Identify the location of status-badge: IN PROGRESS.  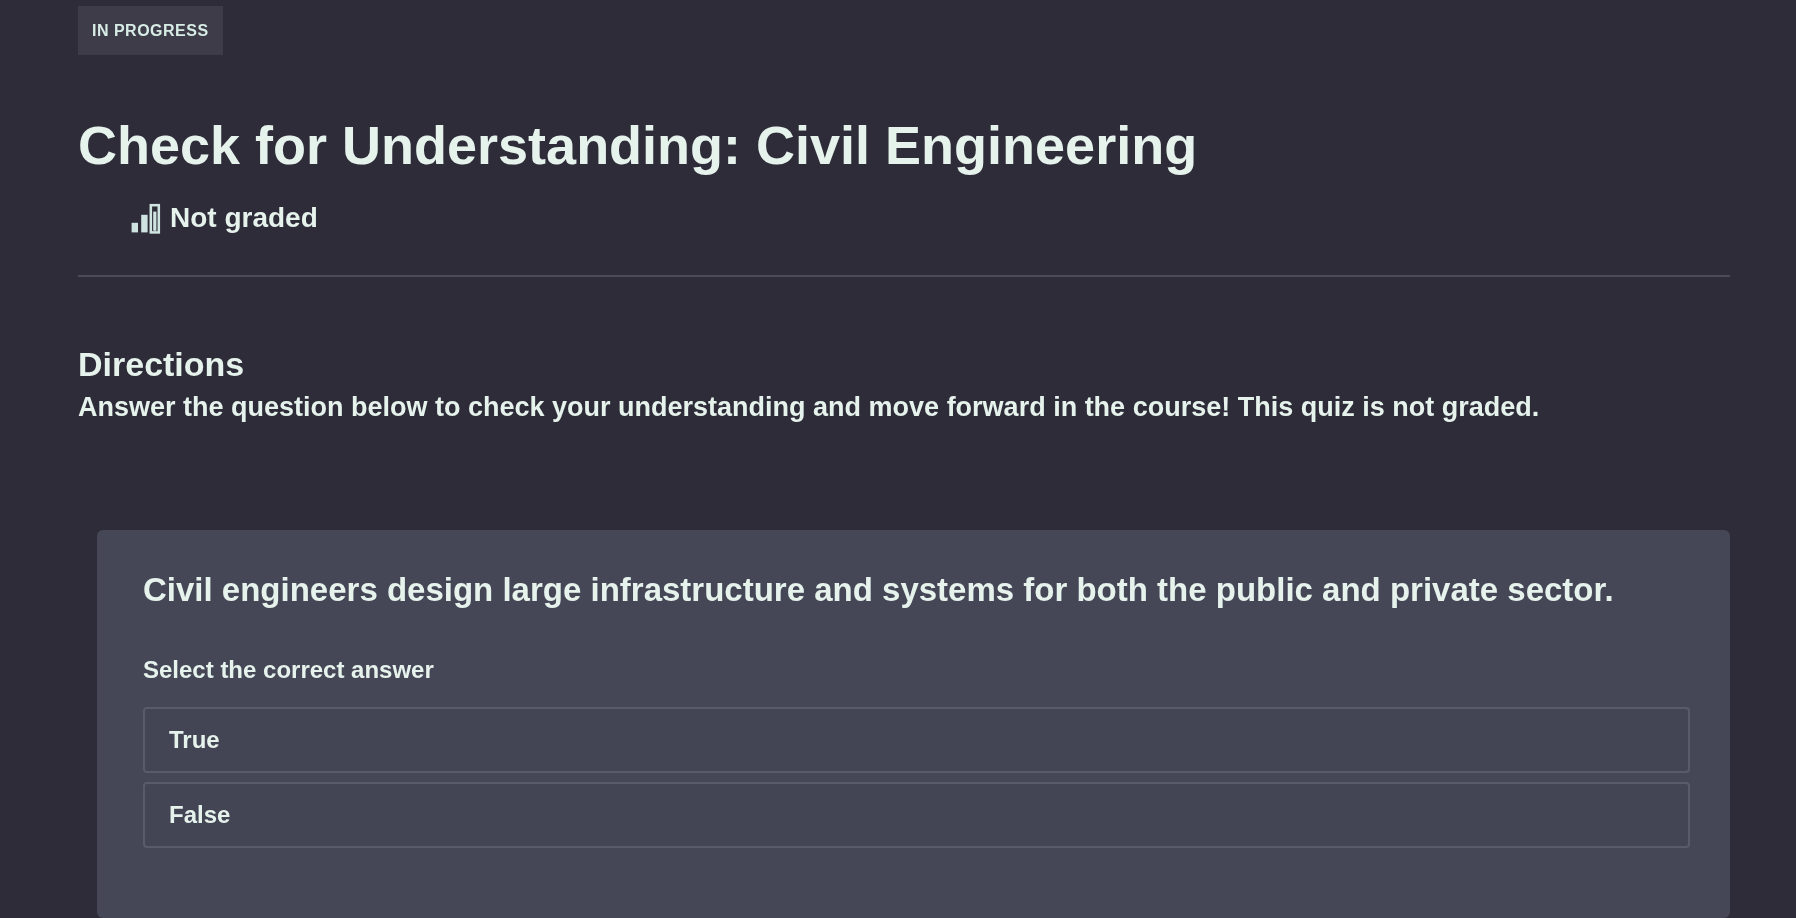
(150, 30).